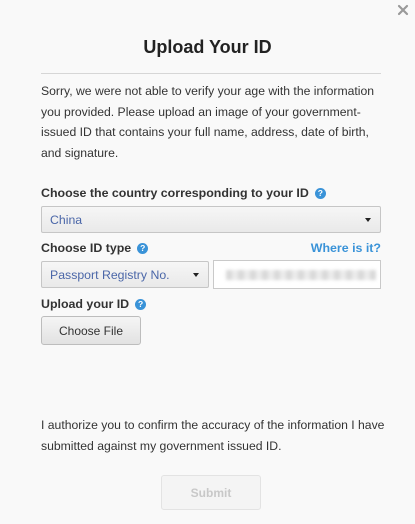 Image resolution: width=415 pixels, height=524 pixels. I want to click on country-select: China, so click(211, 219).